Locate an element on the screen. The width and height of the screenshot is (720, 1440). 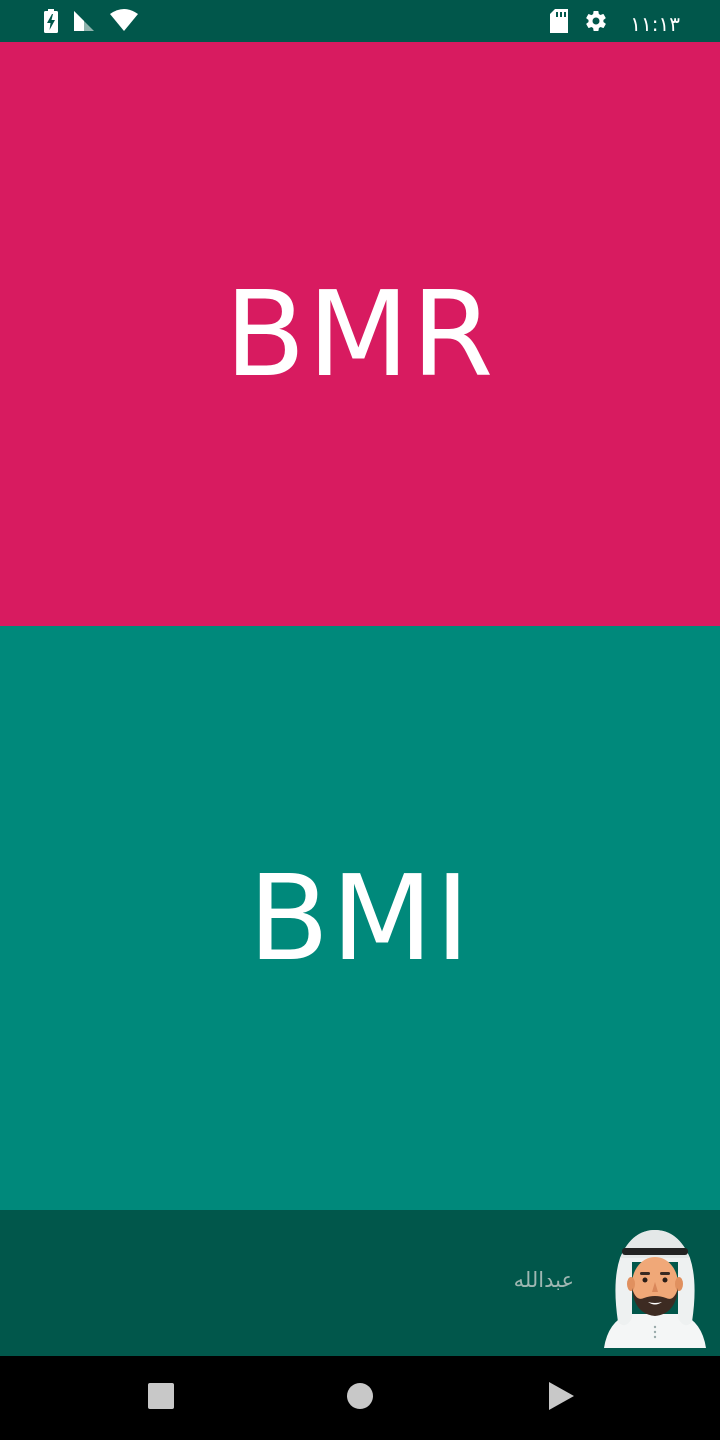
back-button is located at coordinates (561, 1398).